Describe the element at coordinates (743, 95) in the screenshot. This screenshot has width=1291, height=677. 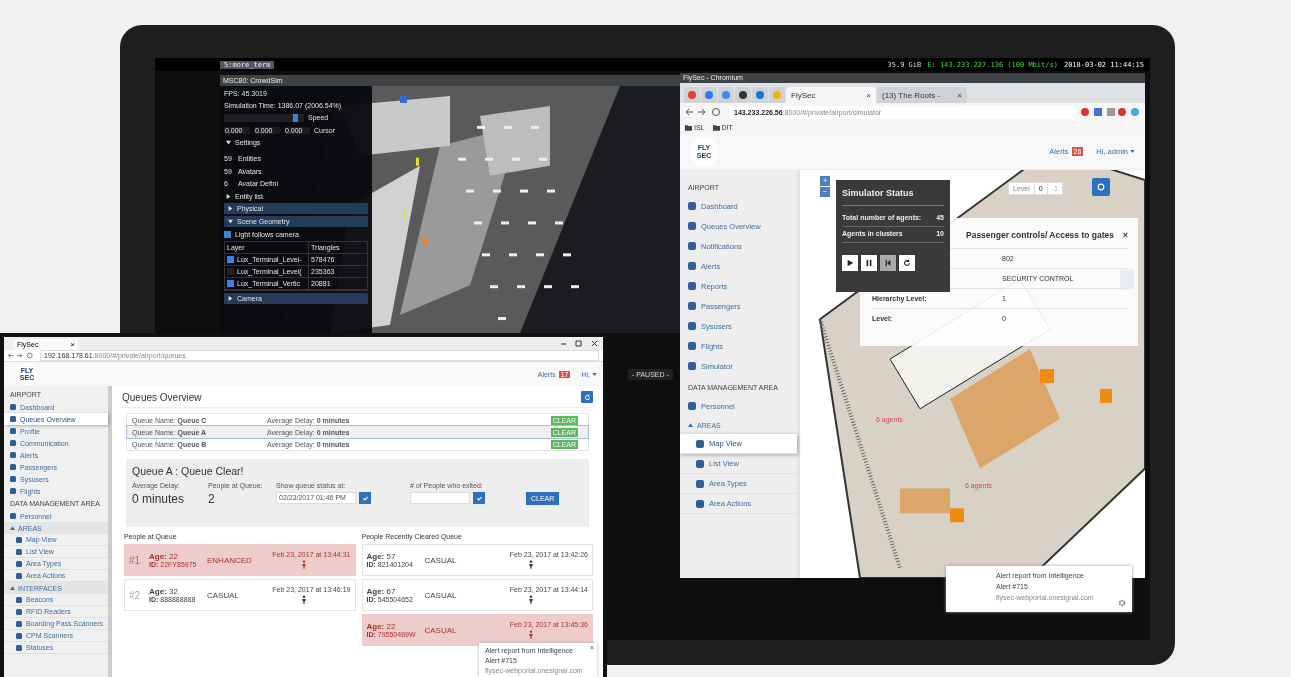
I see `browser-tab` at that location.